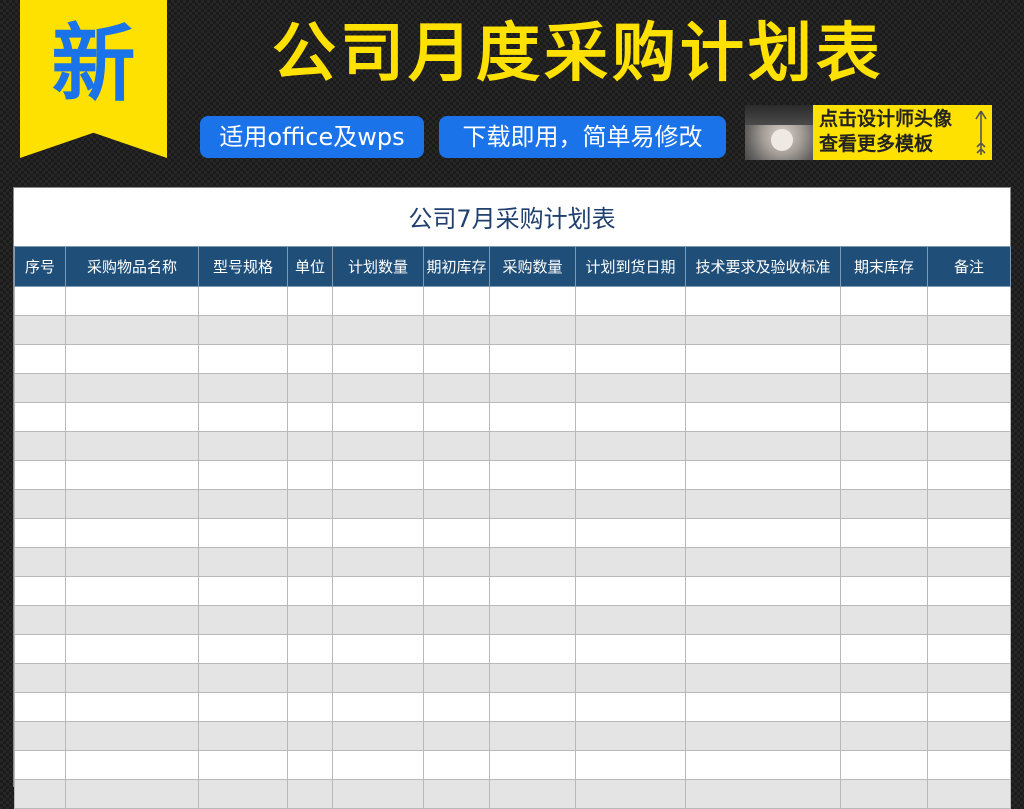  I want to click on column-header: 型号规格, so click(243, 266).